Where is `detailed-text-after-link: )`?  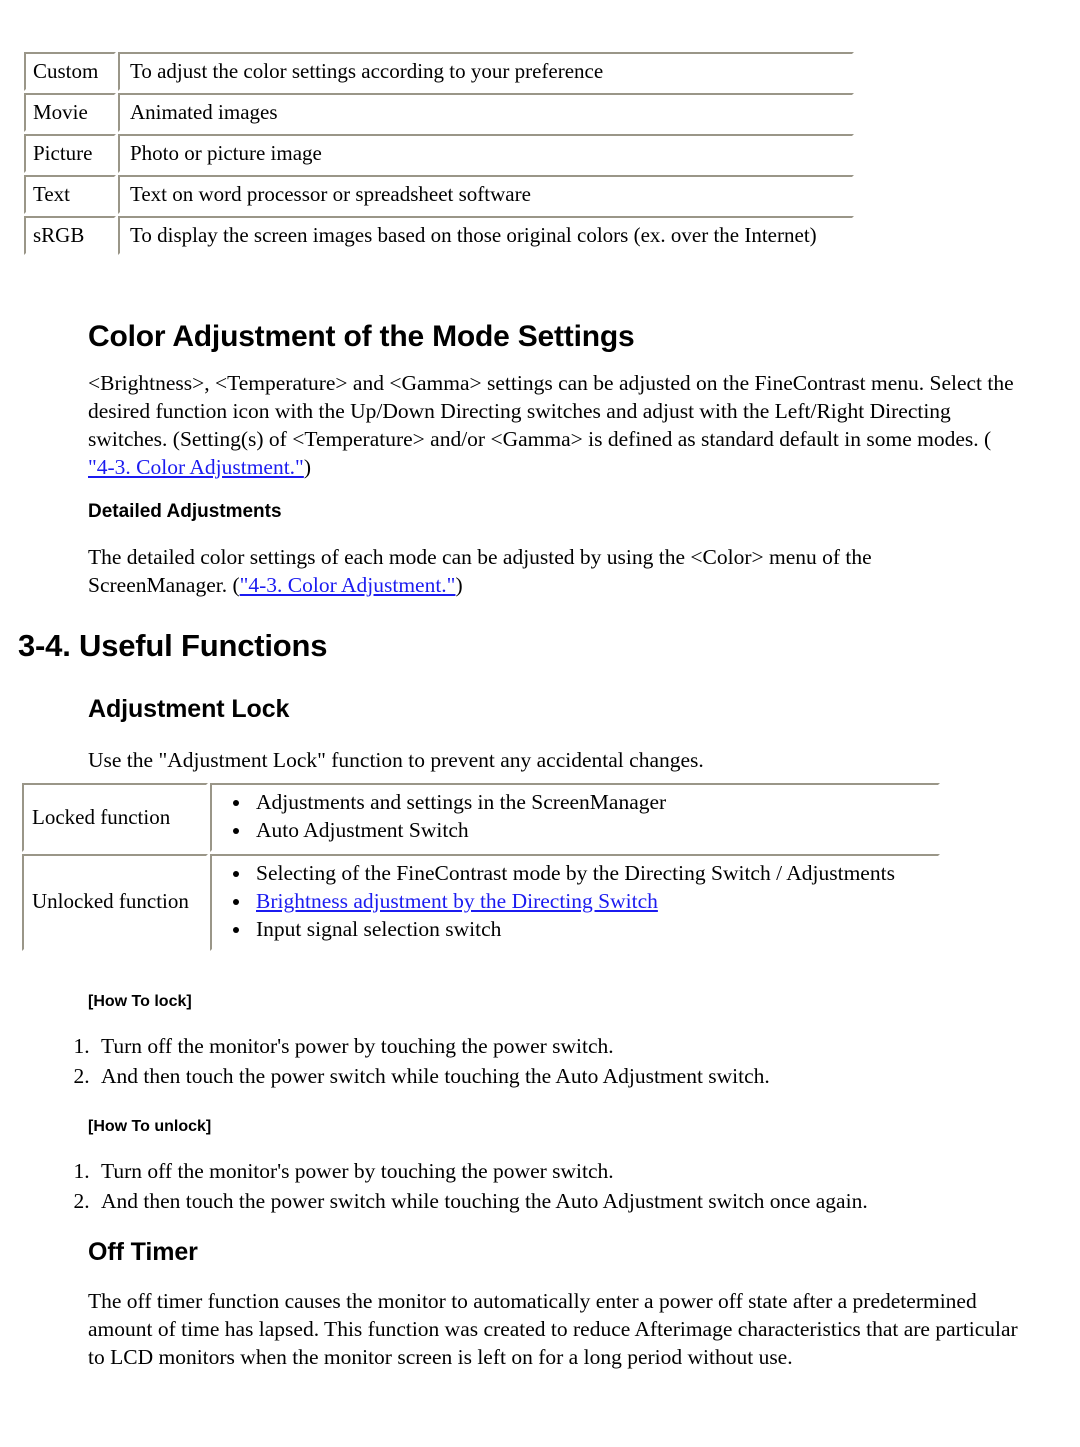
detailed-text-after-link: ) is located at coordinates (459, 584).